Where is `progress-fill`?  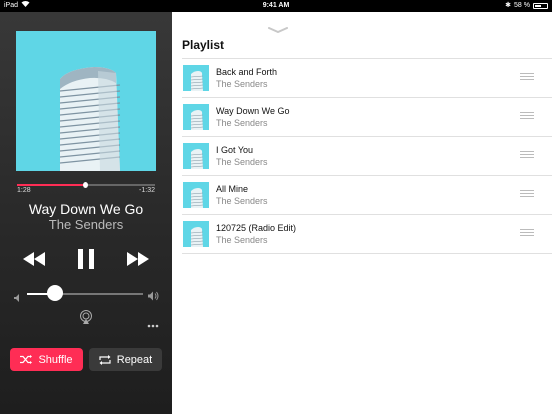
progress-fill is located at coordinates (51, 185).